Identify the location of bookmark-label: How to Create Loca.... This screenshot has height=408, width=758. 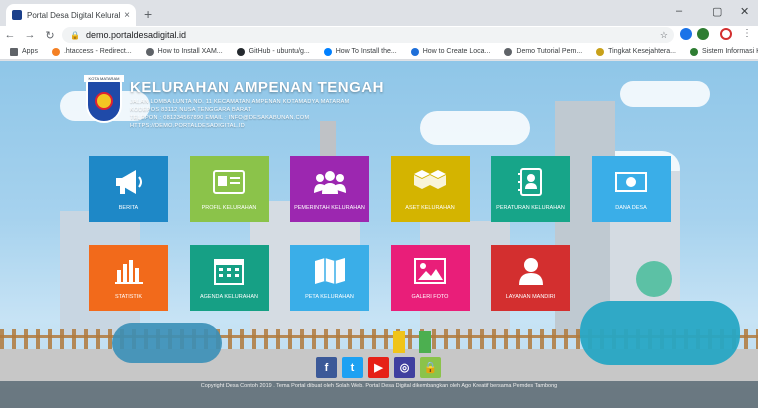
(456, 51).